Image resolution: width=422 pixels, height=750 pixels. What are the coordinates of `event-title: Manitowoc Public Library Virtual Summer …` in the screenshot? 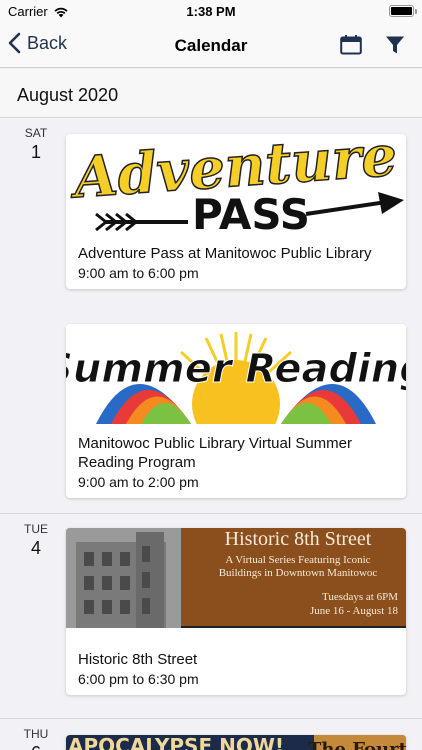 It's located at (215, 453).